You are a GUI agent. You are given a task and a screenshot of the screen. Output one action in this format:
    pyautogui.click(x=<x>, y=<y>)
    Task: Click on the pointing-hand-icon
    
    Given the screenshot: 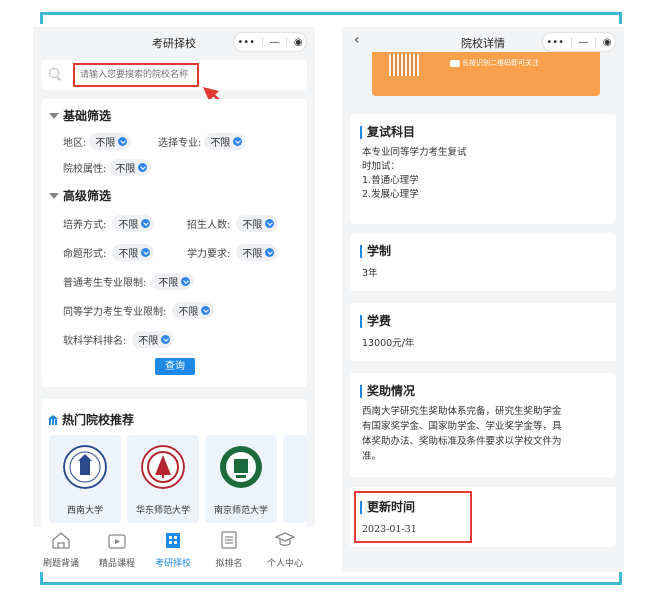 What is the action you would take?
    pyautogui.click(x=455, y=63)
    